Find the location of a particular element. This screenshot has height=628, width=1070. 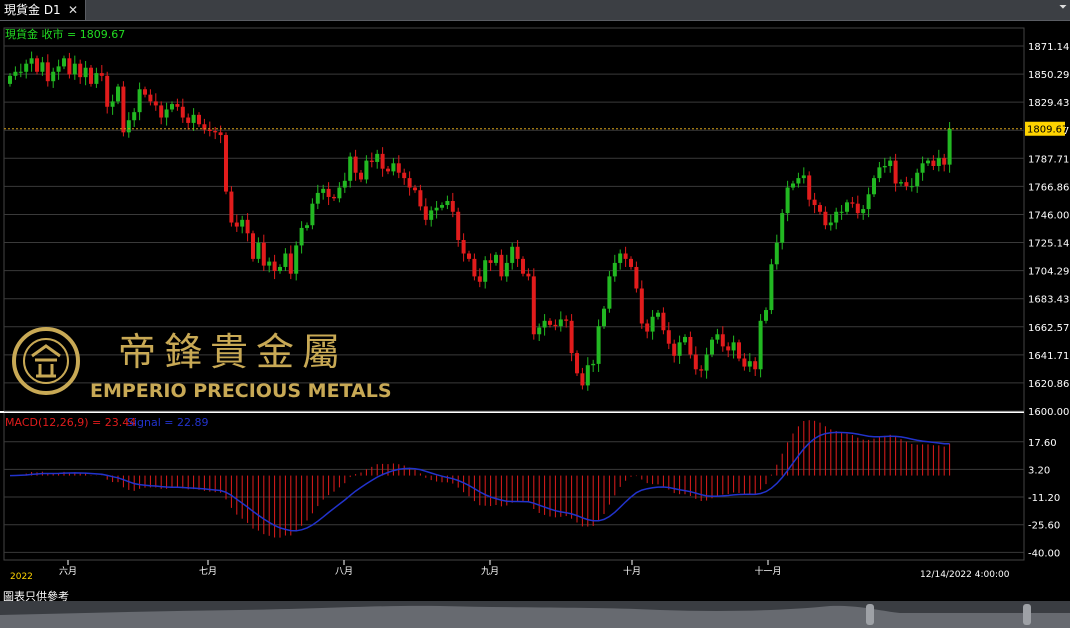

tab-chart: 現貨金 D1 ✕ is located at coordinates (43, 10).